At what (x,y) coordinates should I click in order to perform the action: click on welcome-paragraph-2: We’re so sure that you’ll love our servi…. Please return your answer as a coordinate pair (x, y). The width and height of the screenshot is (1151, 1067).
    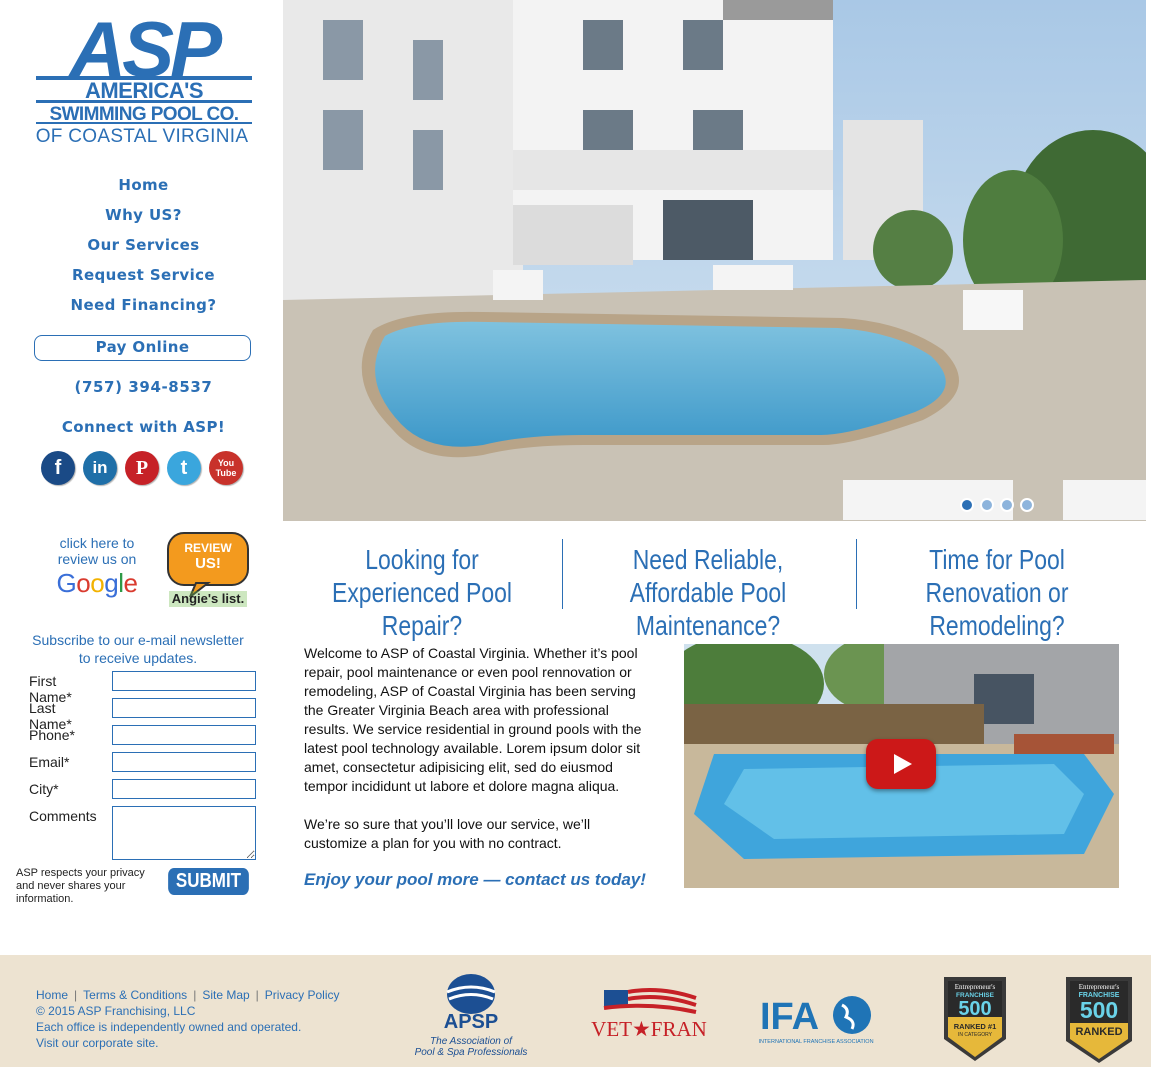
    Looking at the image, I should click on (447, 833).